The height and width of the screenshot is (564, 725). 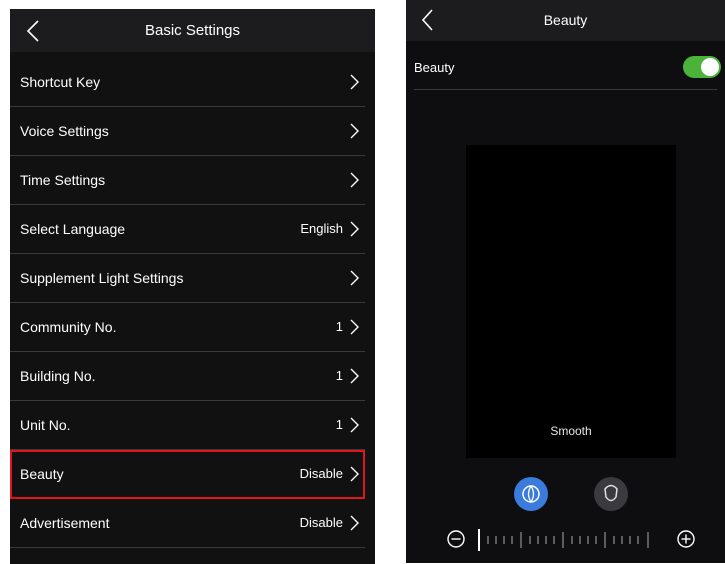 What do you see at coordinates (187, 376) in the screenshot?
I see `settings-item-building-no: Building No. 1` at bounding box center [187, 376].